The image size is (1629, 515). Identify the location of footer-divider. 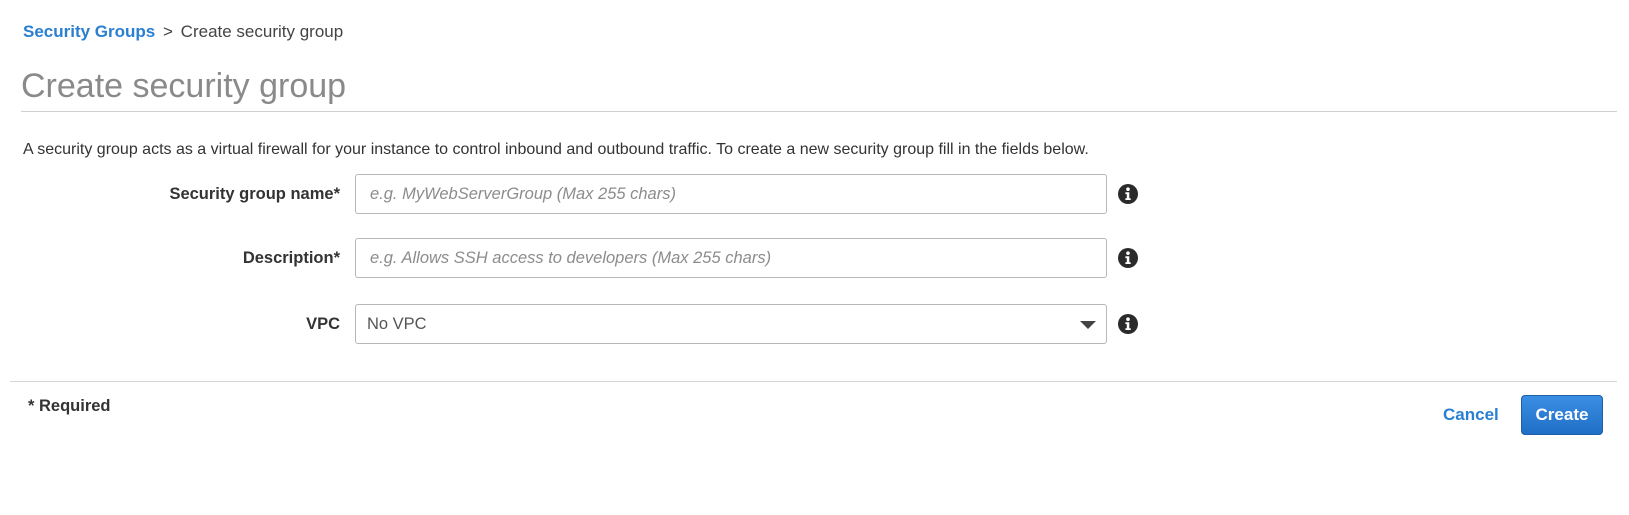
(813, 381).